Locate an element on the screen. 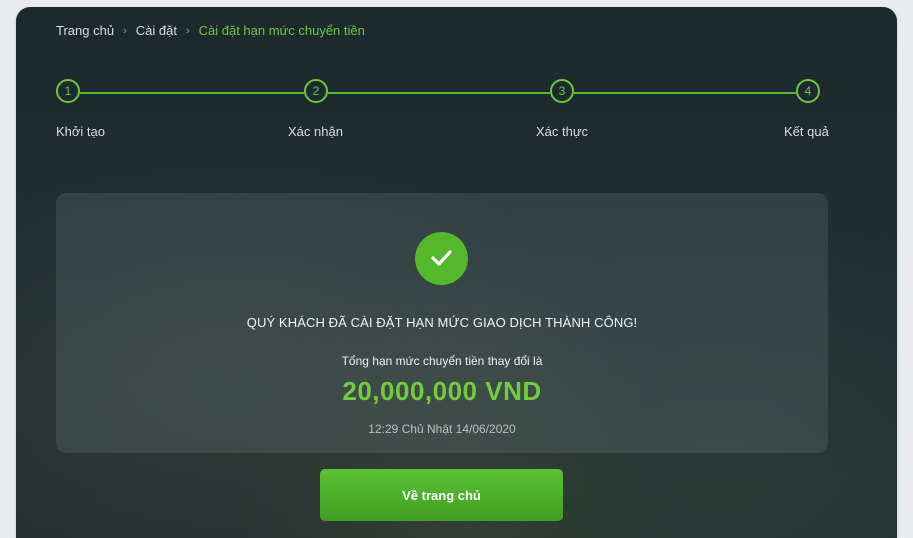  step-1-indicator: 1 is located at coordinates (68, 91).